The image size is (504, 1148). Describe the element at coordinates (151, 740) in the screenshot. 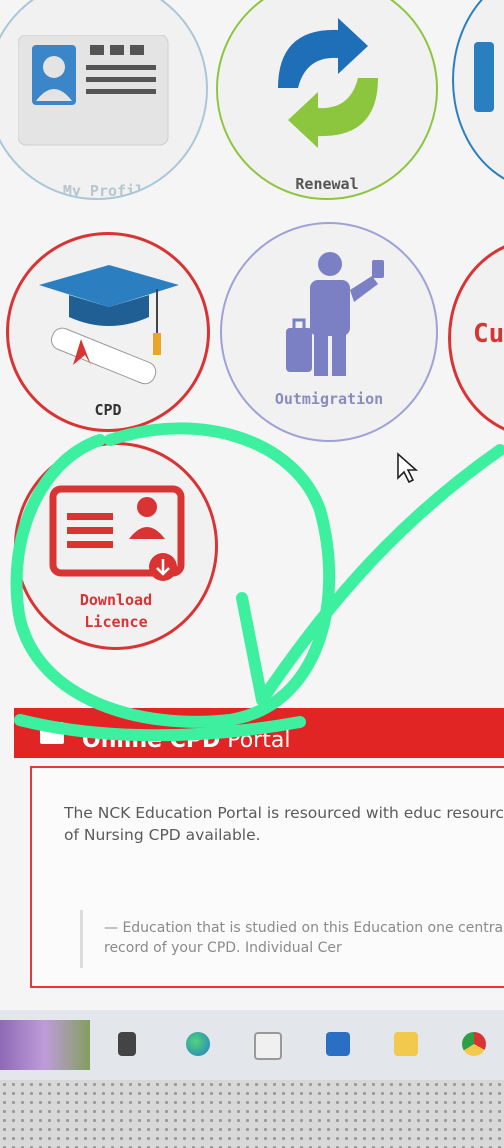

I see `cpd-portal-title-bold: Online CPD` at that location.